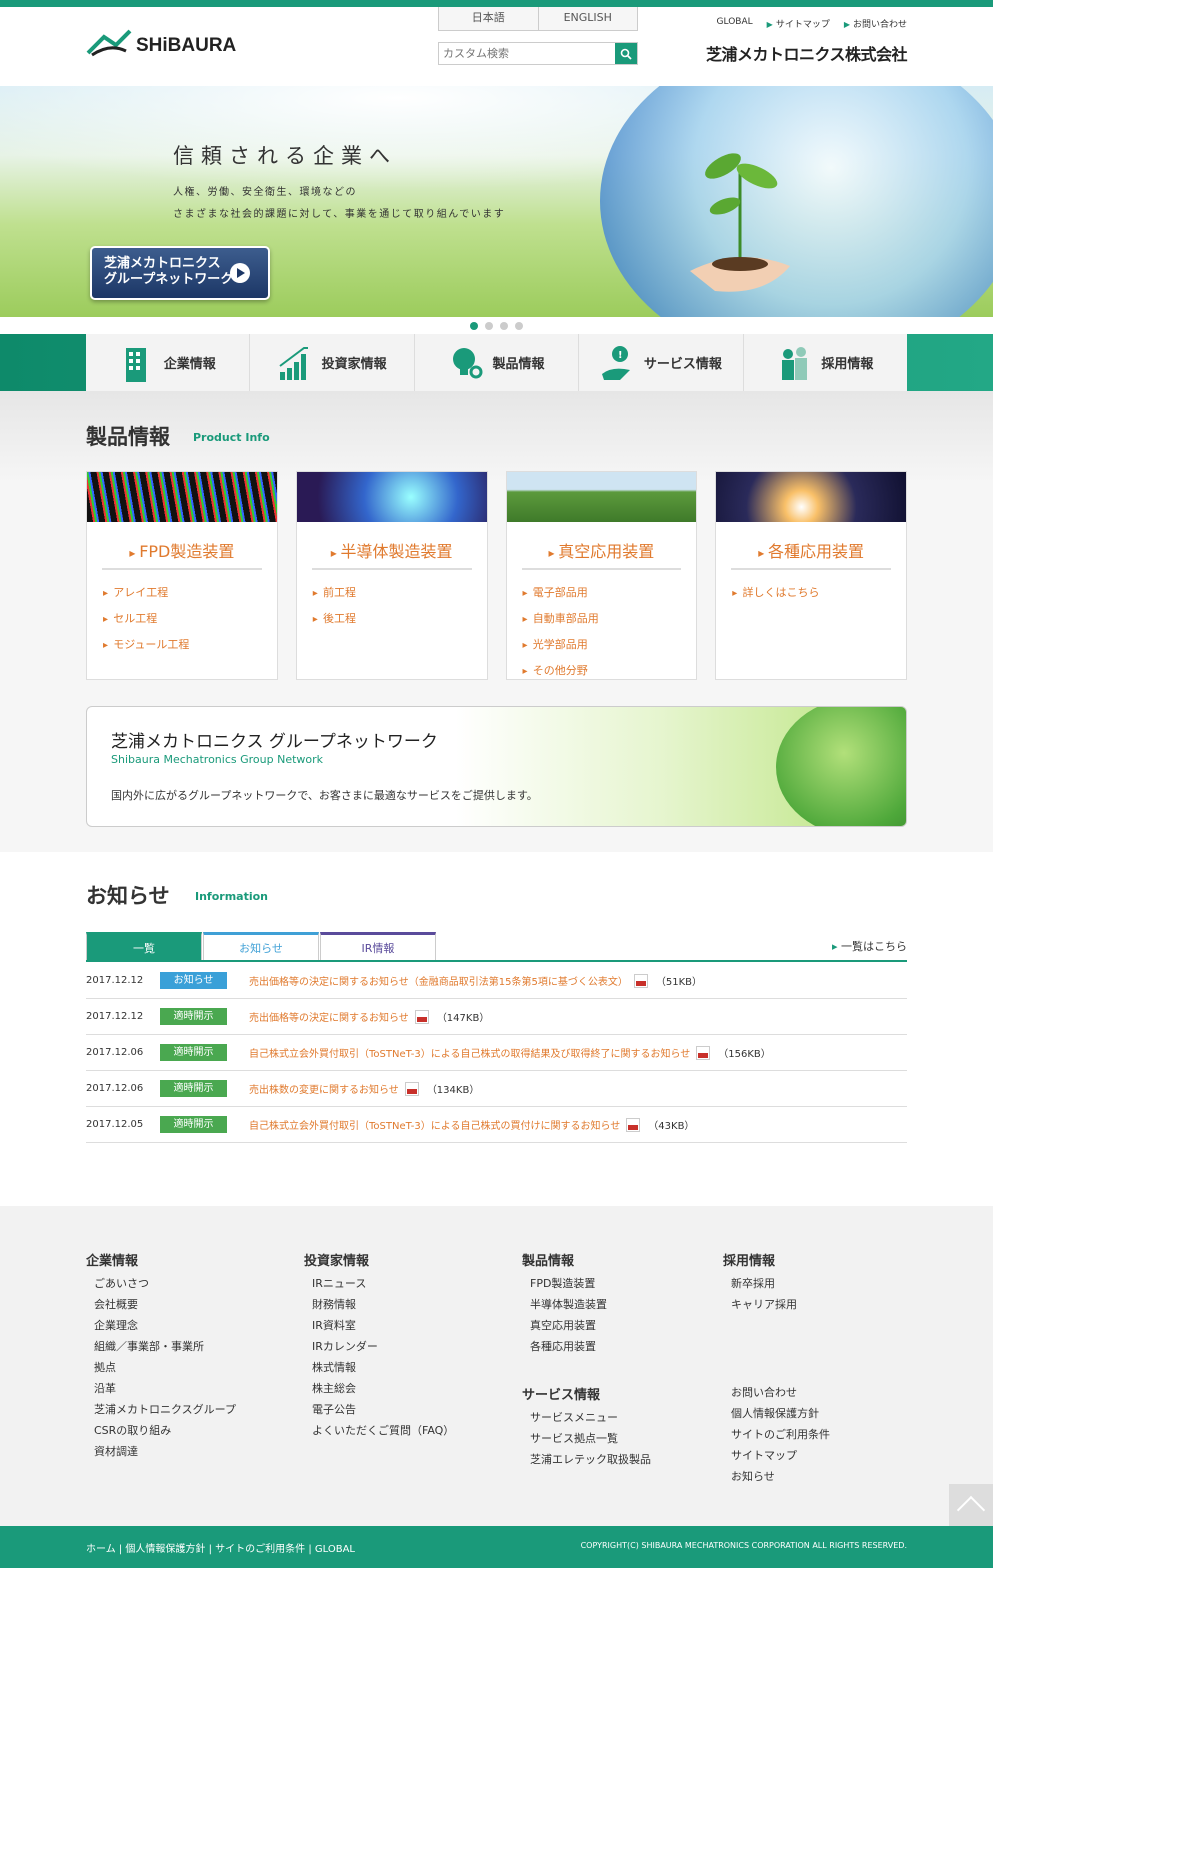 This screenshot has width=1184, height=1869. What do you see at coordinates (161, 1283) in the screenshot?
I see `footer-link: ごあいさつ` at bounding box center [161, 1283].